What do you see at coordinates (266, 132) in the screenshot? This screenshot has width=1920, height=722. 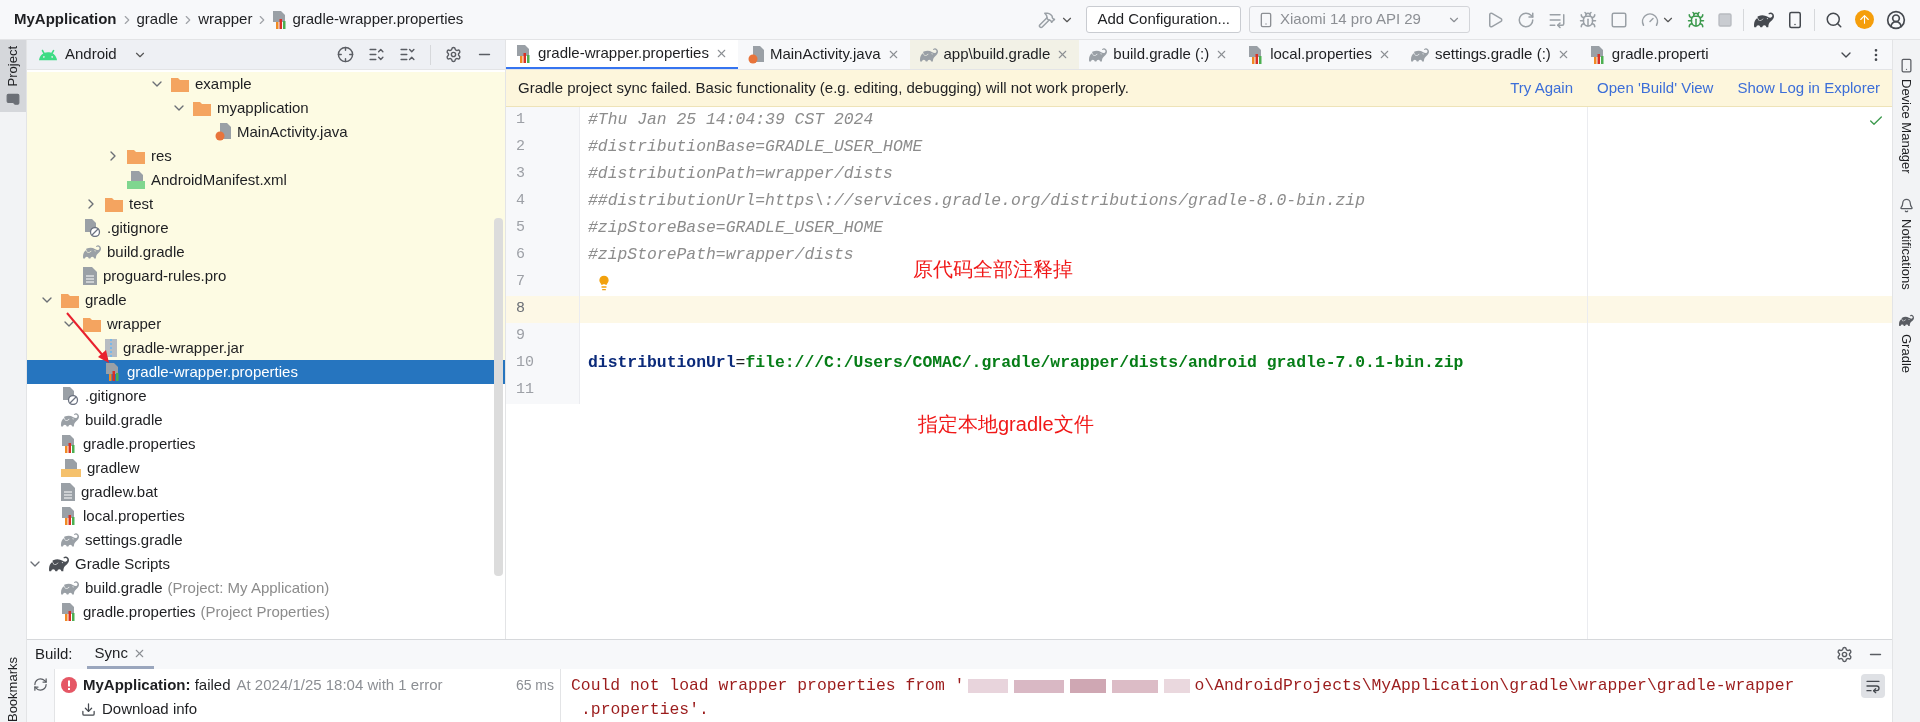 I see `tree-item: MainActivity.java` at bounding box center [266, 132].